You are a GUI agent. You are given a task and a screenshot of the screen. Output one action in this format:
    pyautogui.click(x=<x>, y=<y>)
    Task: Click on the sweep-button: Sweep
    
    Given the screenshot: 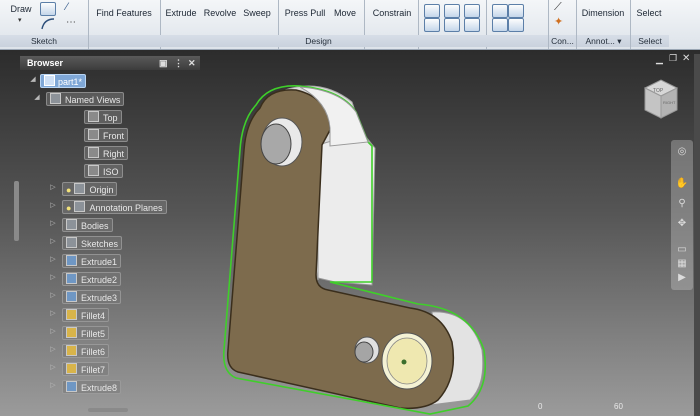 What is the action you would take?
    pyautogui.click(x=257, y=17)
    